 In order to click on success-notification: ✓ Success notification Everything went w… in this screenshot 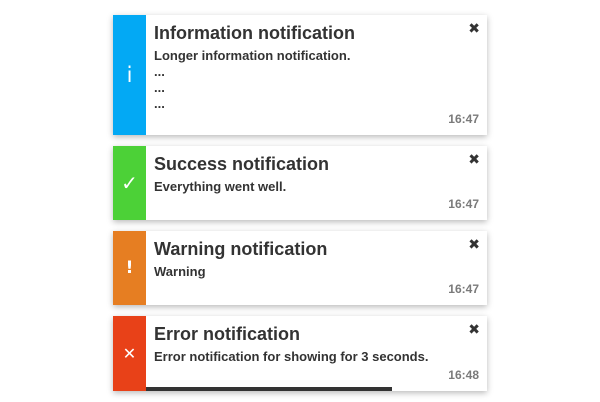, I will do `click(300, 183)`.